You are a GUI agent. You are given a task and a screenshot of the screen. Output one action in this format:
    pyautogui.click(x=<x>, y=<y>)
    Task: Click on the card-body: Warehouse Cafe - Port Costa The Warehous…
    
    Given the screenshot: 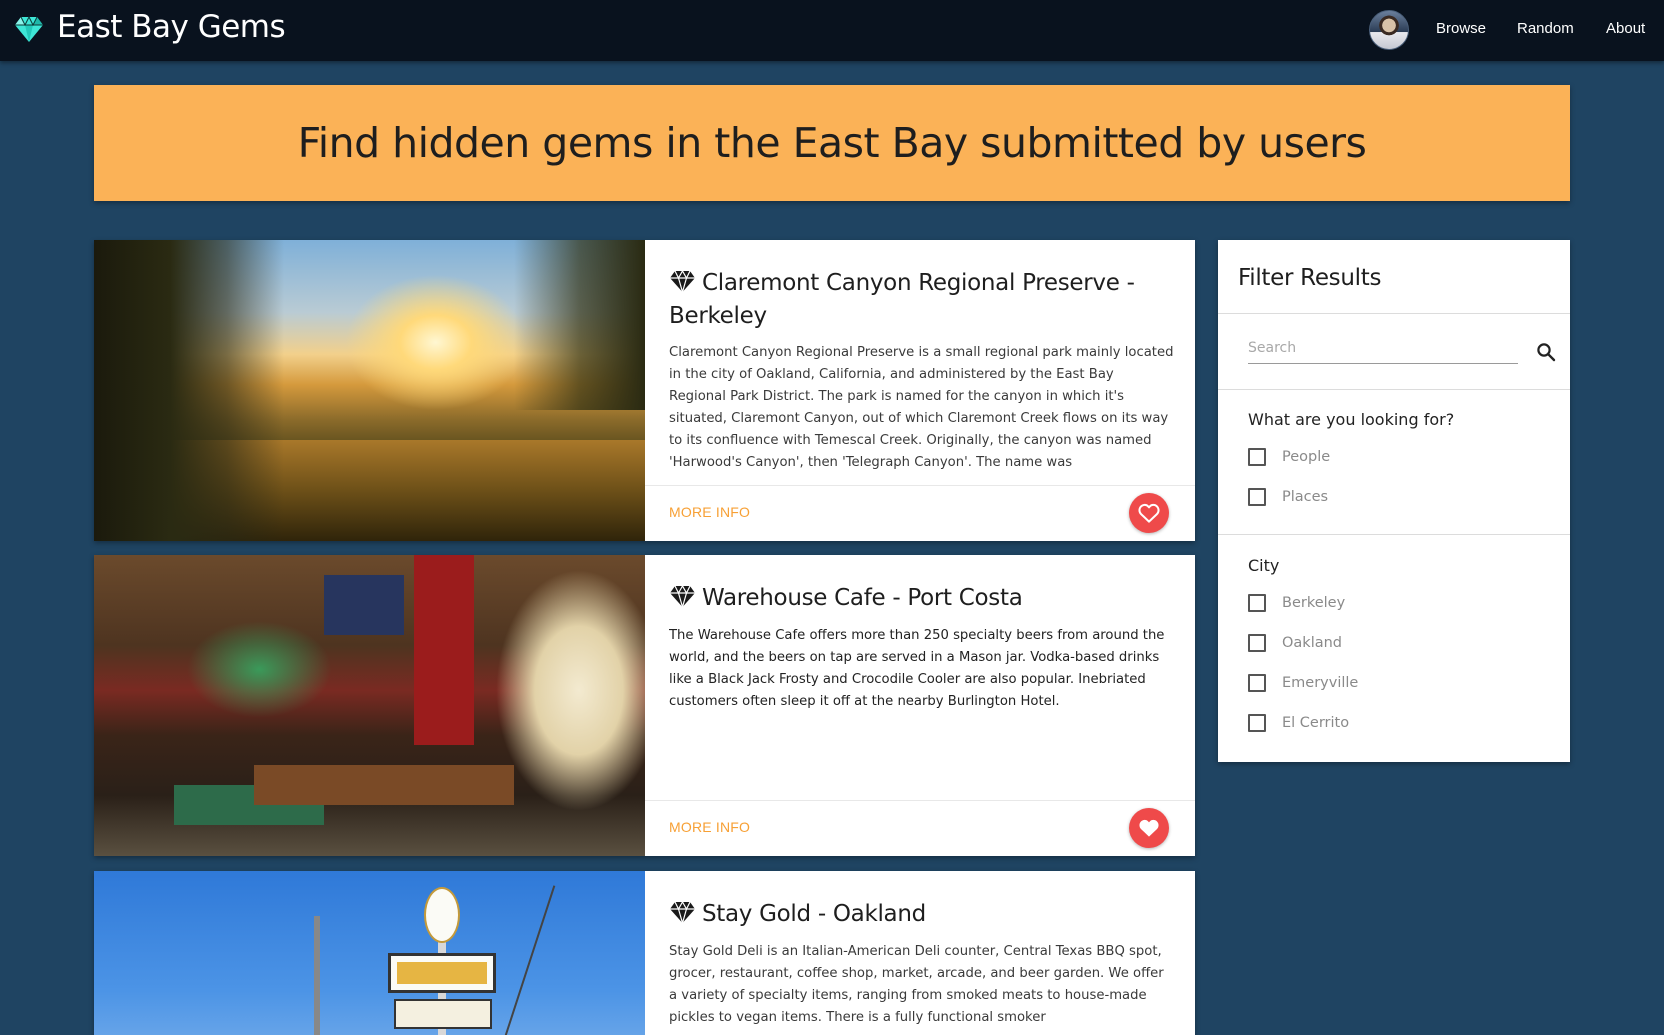 What is the action you would take?
    pyautogui.click(x=920, y=705)
    